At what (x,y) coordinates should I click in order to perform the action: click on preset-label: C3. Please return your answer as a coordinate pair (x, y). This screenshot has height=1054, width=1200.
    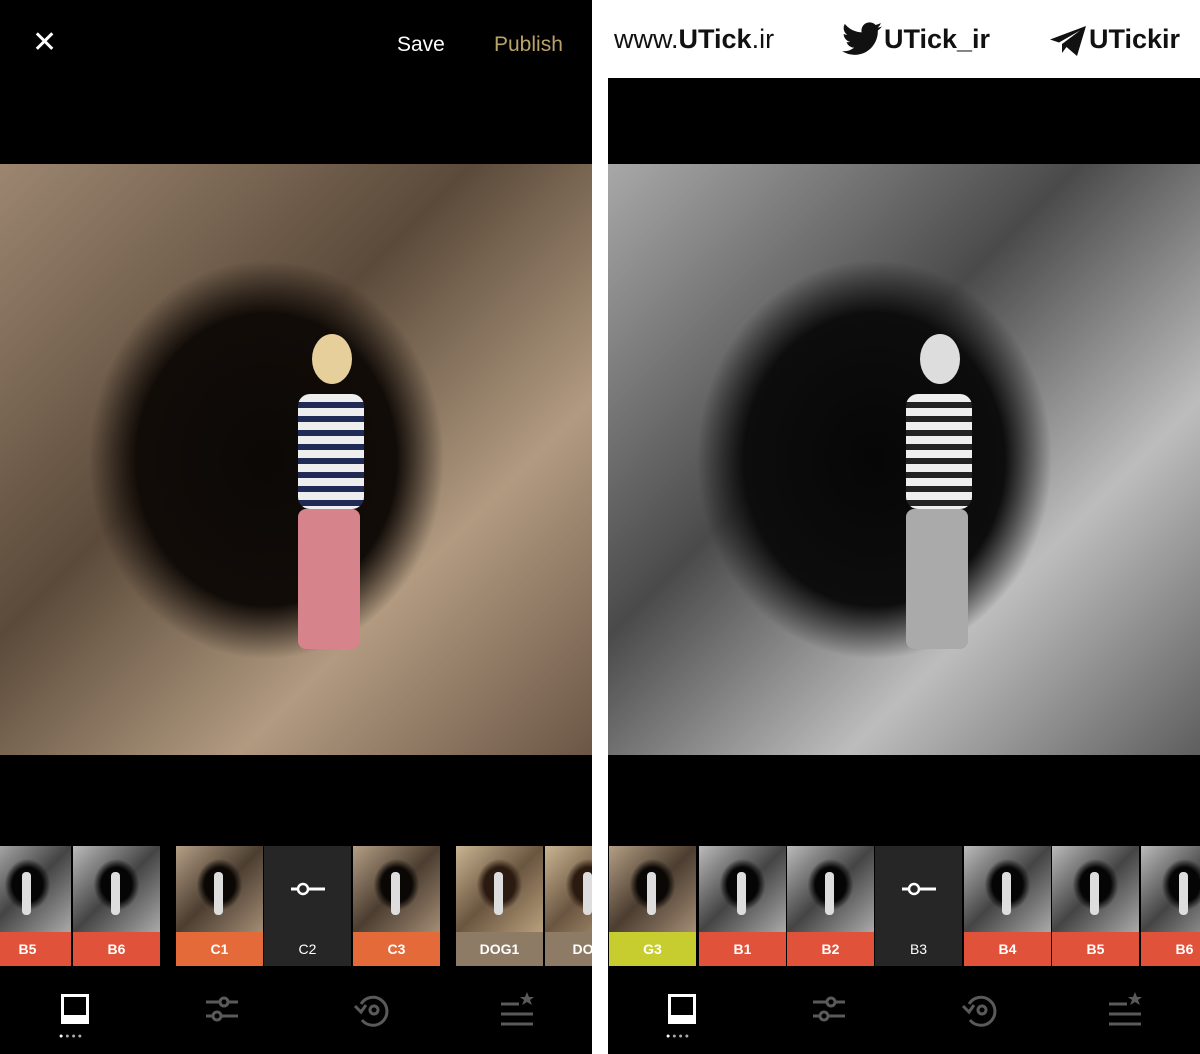
    Looking at the image, I should click on (396, 949).